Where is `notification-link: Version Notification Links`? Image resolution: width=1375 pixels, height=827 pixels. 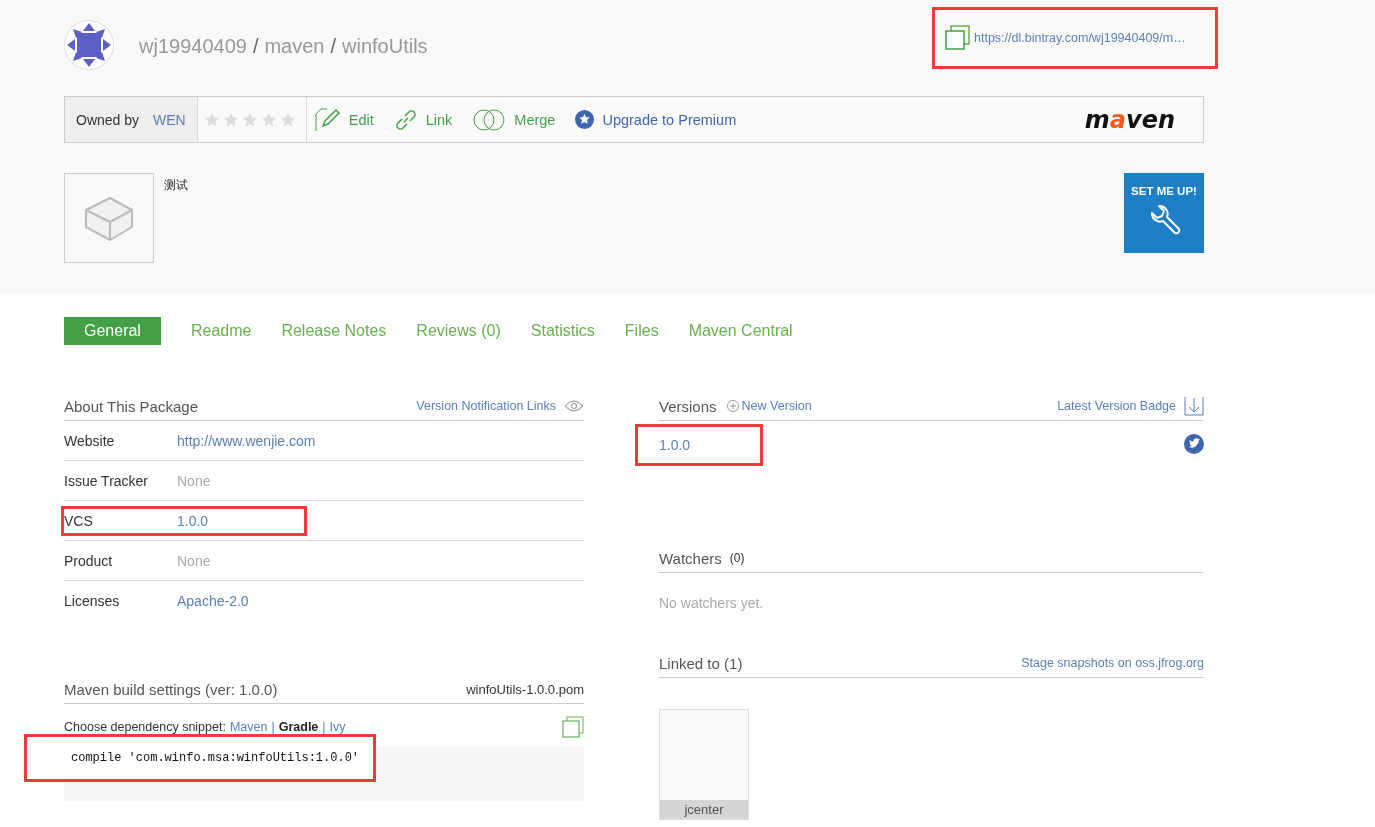 notification-link: Version Notification Links is located at coordinates (486, 406).